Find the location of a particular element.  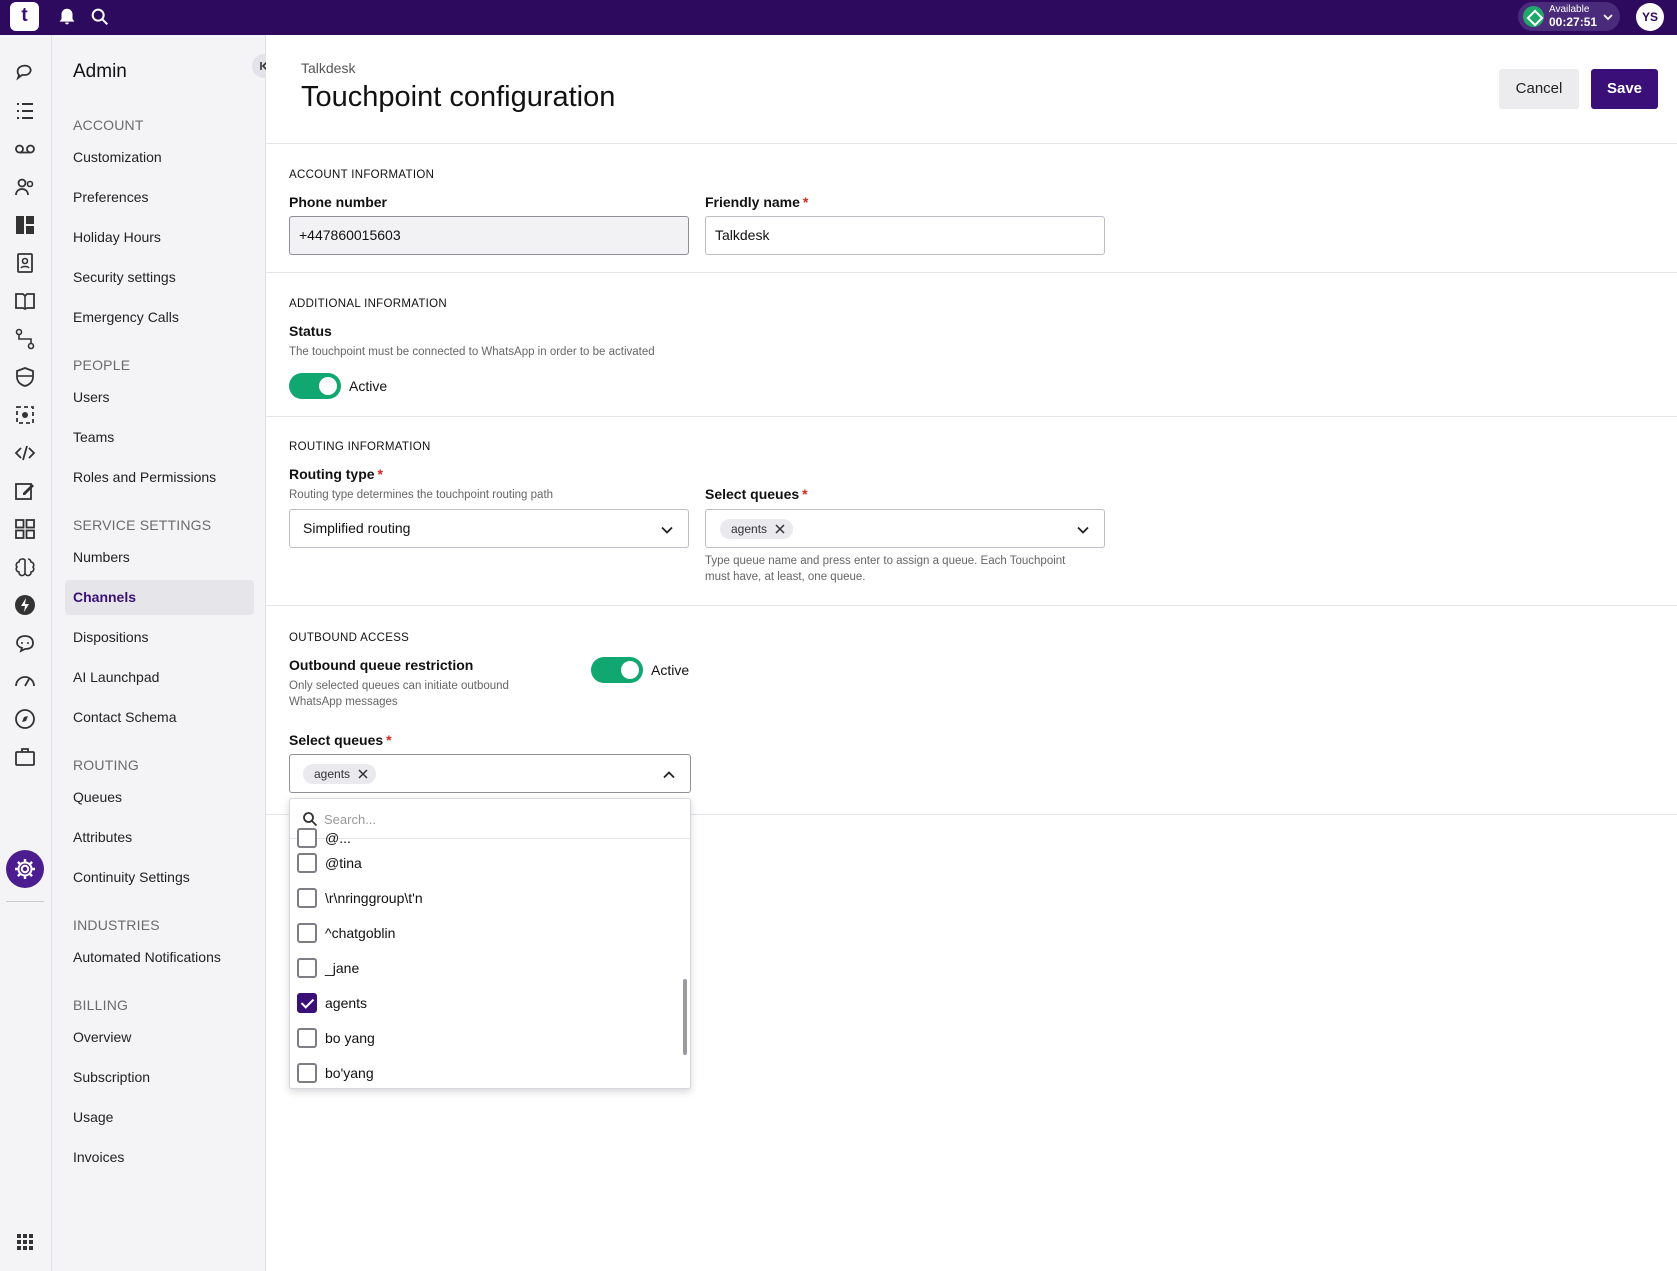

sidebar-item-roles-permissions: Roles and Permissions is located at coordinates (144, 477).